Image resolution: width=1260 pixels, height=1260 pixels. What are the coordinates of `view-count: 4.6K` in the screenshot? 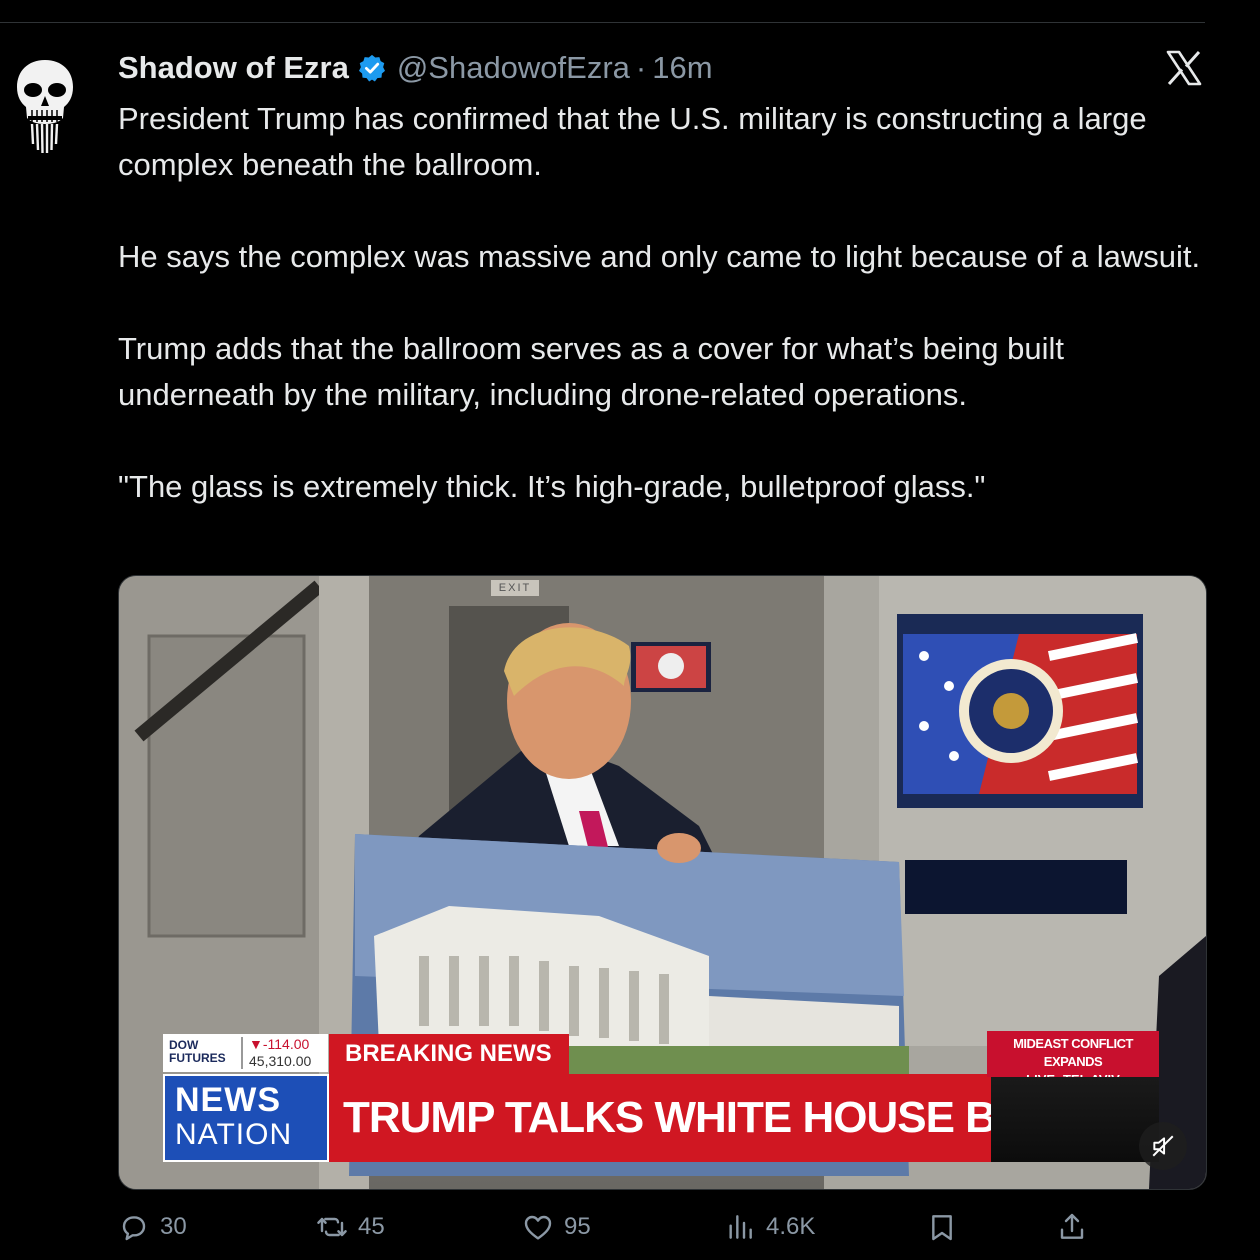 It's located at (791, 1226).